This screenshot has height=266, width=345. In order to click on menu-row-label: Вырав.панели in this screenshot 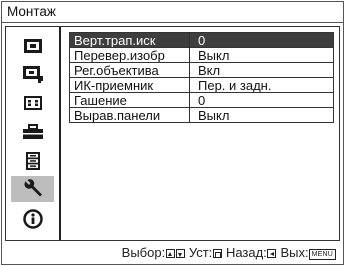, I will do `click(129, 115)`.